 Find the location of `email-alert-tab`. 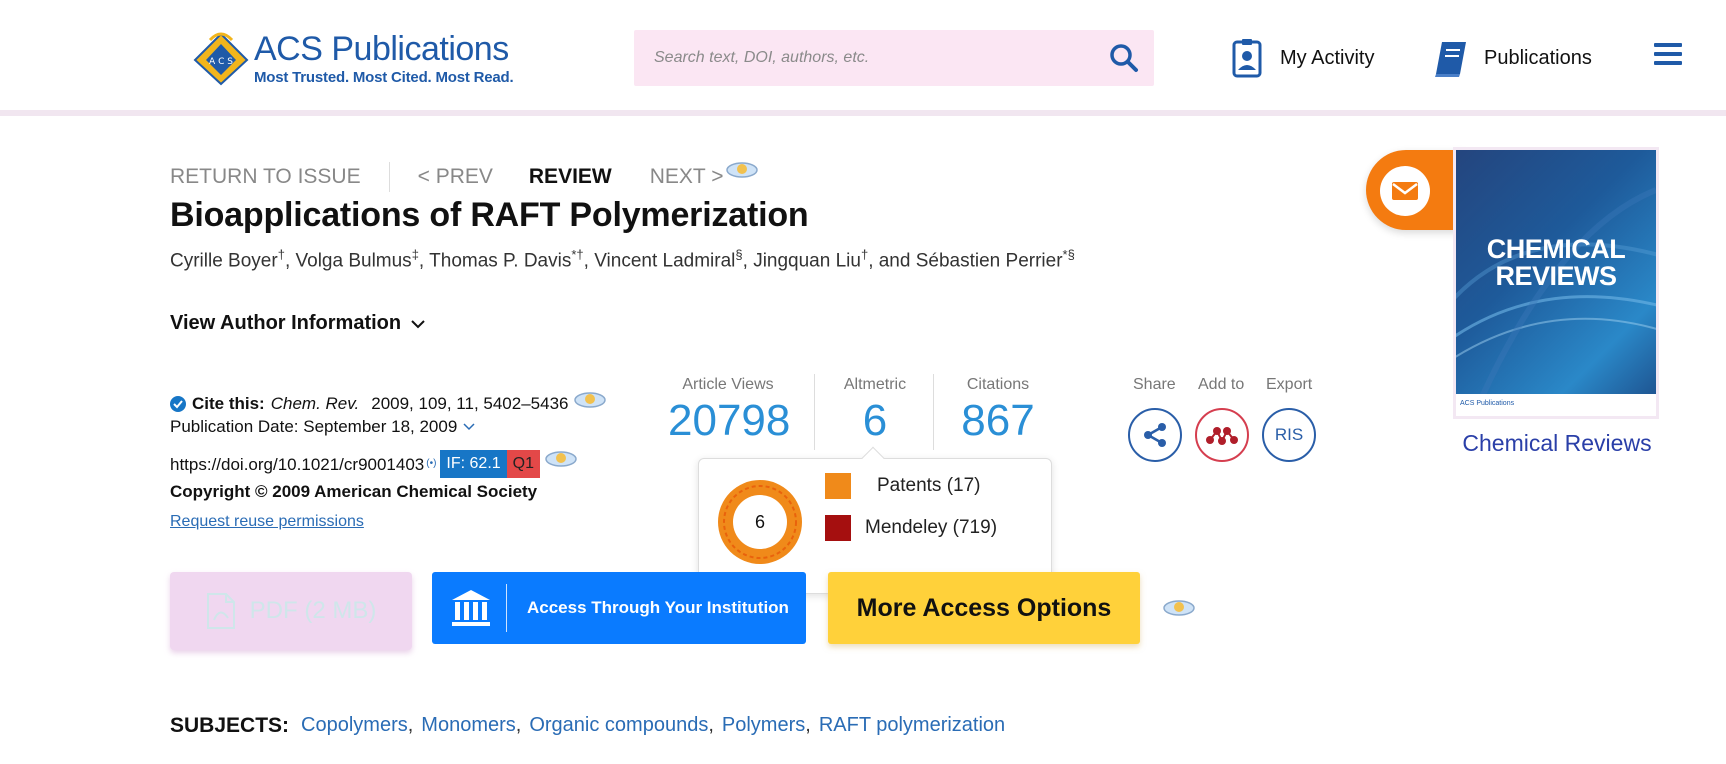

email-alert-tab is located at coordinates (1416, 190).